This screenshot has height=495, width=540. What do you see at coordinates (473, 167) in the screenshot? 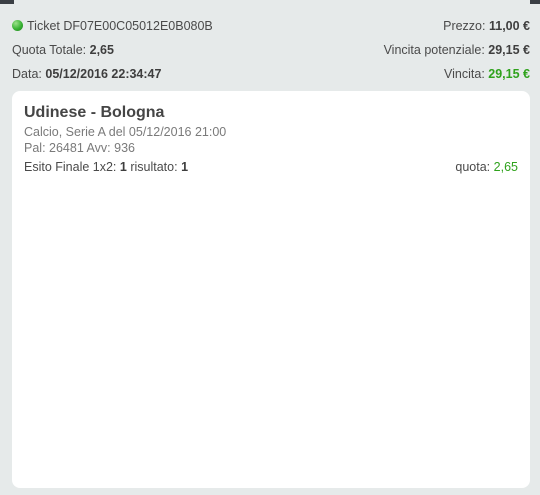
I see `quota-label: quota:` at bounding box center [473, 167].